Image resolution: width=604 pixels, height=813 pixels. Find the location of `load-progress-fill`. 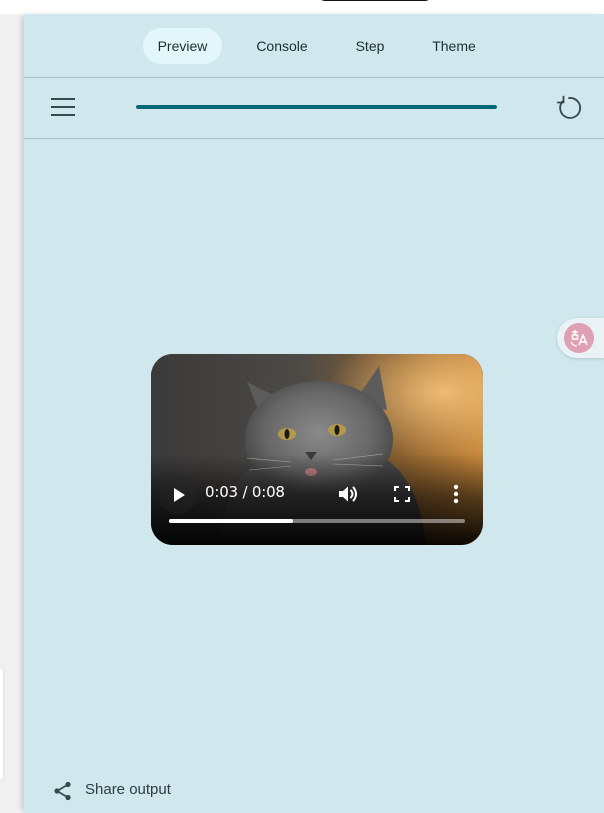

load-progress-fill is located at coordinates (316, 107).